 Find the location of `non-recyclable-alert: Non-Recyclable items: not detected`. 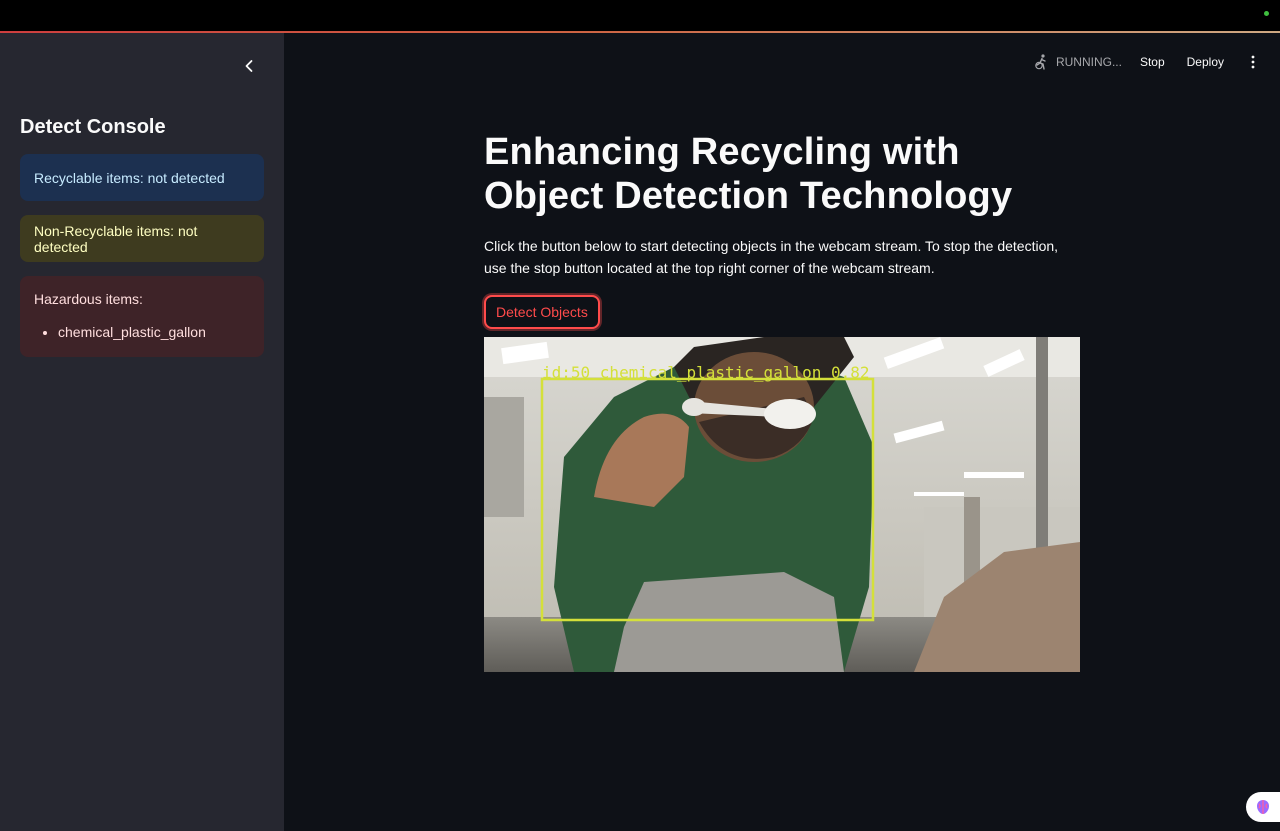

non-recyclable-alert: Non-Recyclable items: not detected is located at coordinates (142, 238).